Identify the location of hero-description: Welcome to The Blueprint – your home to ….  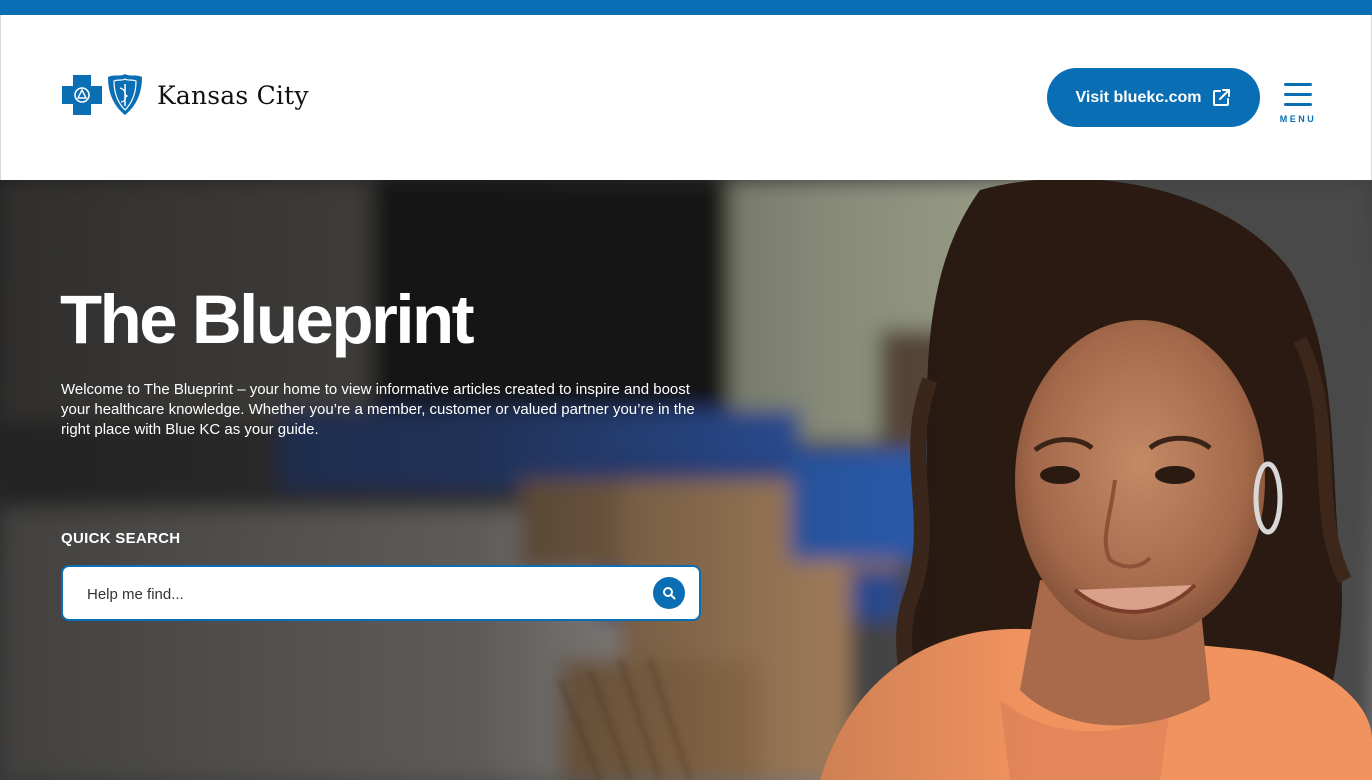
(378, 409).